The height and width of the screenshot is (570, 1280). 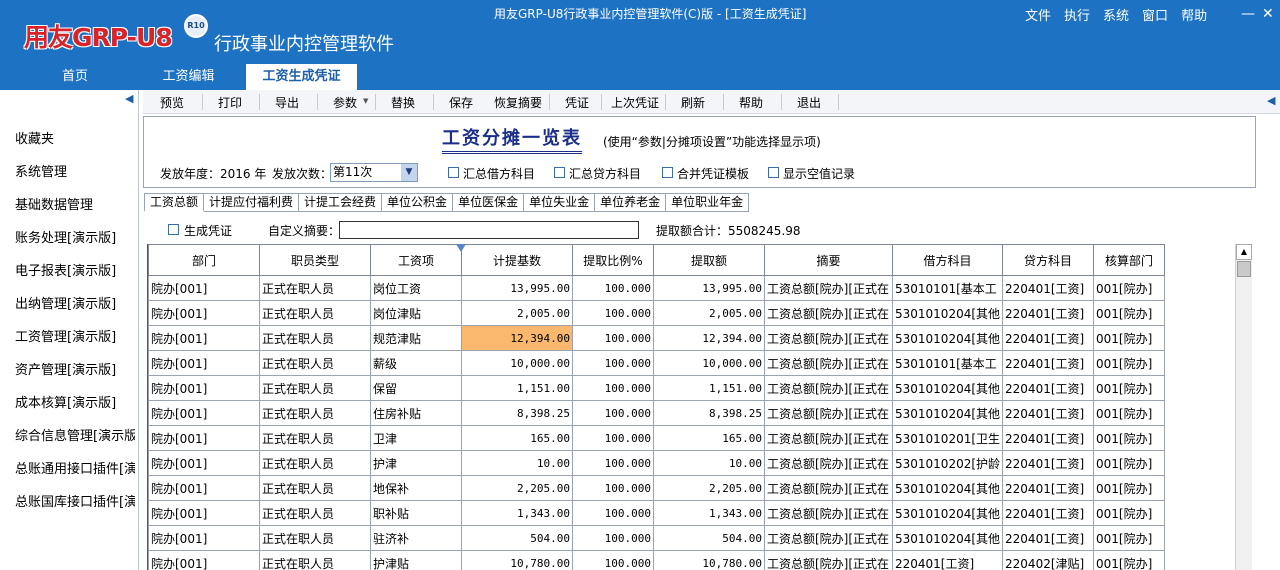 I want to click on print-button: 打印, so click(x=230, y=102).